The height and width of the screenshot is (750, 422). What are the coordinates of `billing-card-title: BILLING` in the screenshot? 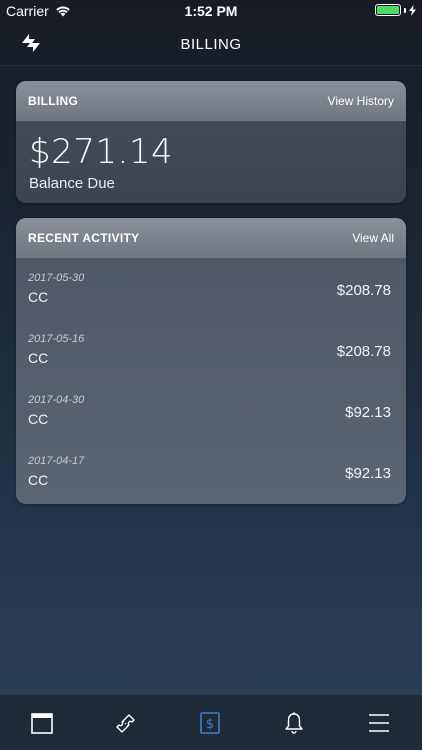 It's located at (53, 101).